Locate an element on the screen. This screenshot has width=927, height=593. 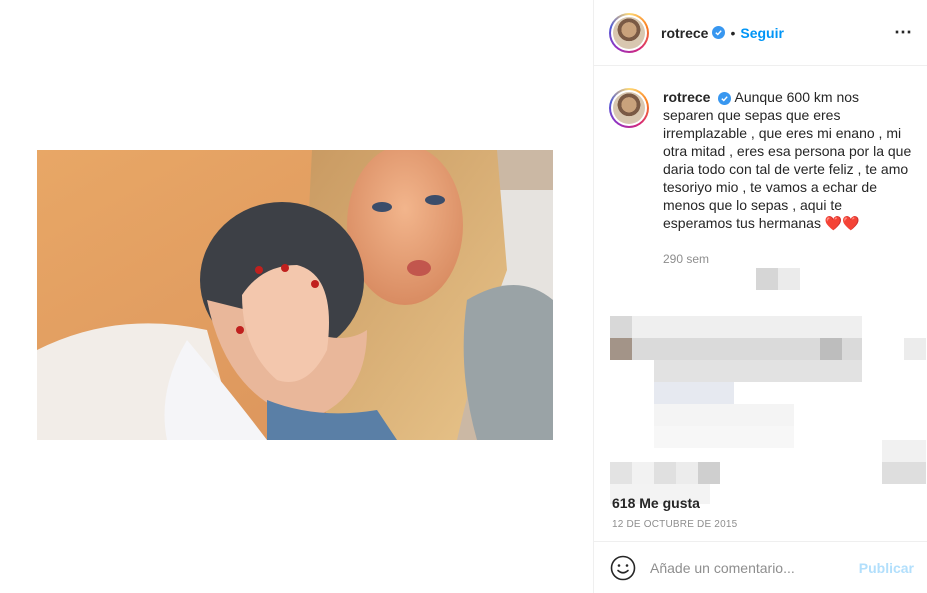
caption-avatar-border is located at coordinates (629, 108).